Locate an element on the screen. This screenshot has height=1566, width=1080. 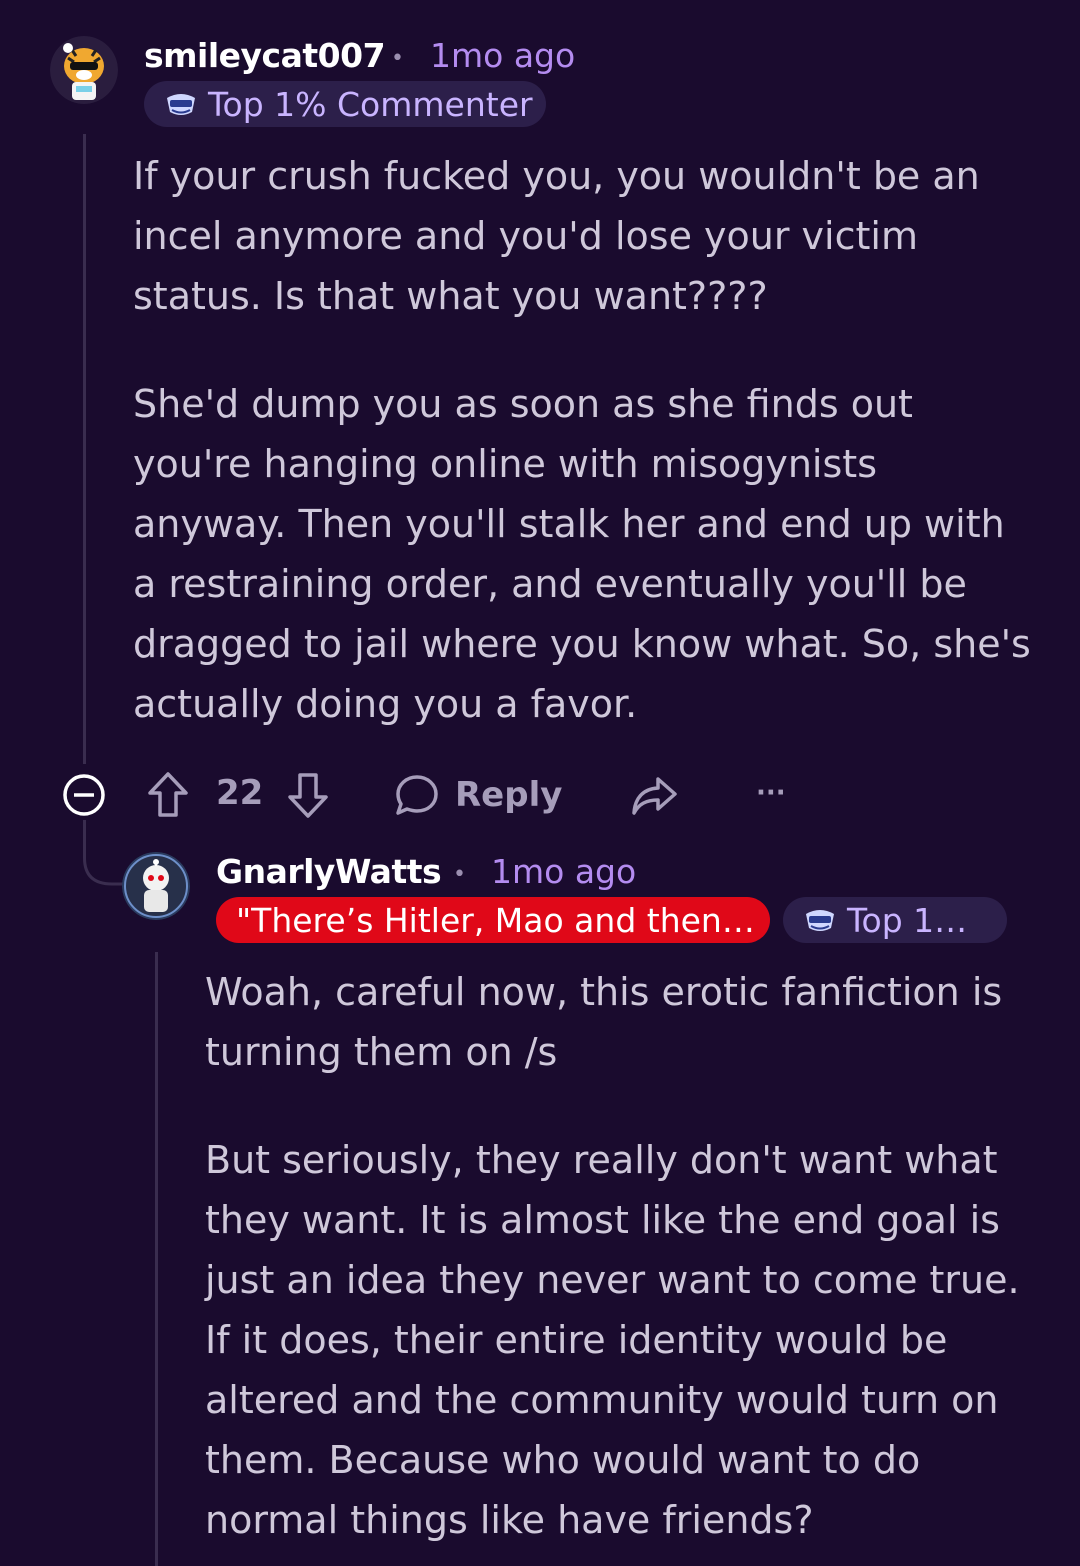
vote-count: 22 is located at coordinates (240, 793).